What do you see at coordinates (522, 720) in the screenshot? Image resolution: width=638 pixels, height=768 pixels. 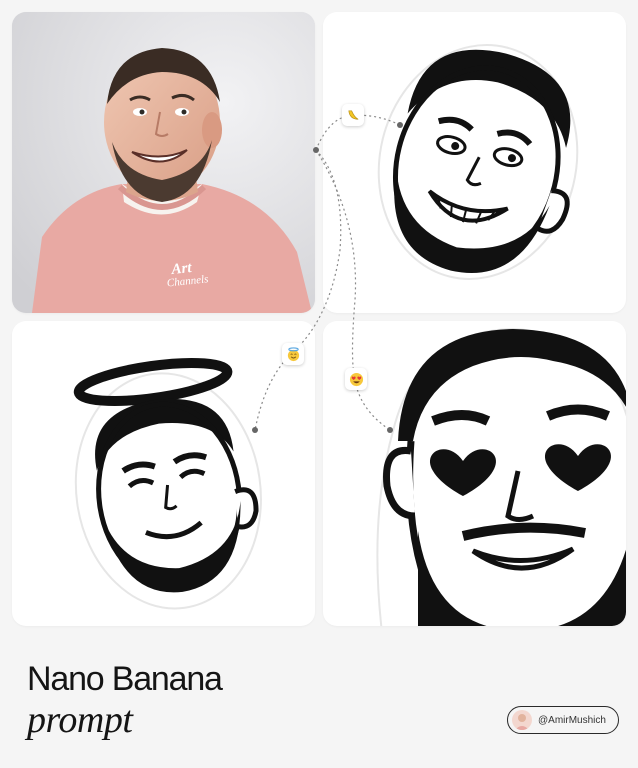 I see `avatar` at bounding box center [522, 720].